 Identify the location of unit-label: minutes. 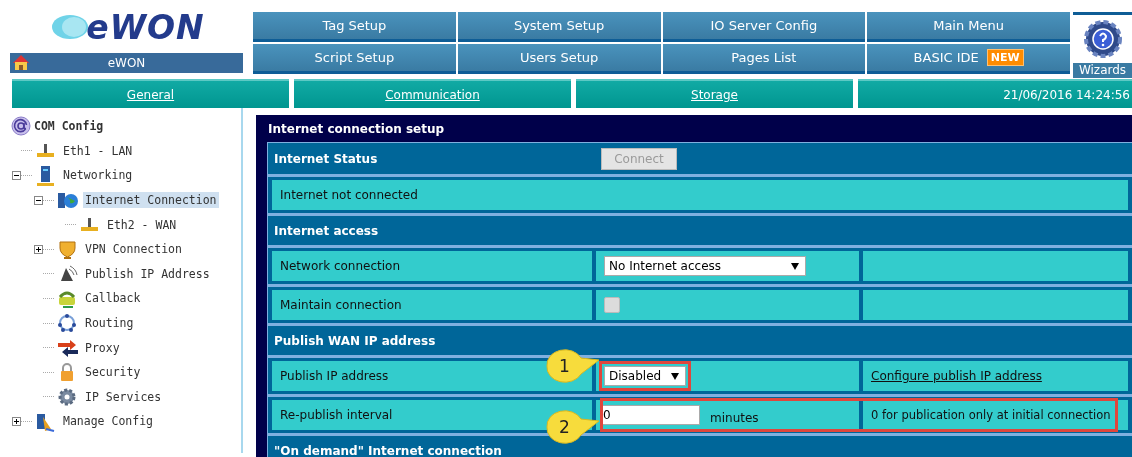
(734, 418).